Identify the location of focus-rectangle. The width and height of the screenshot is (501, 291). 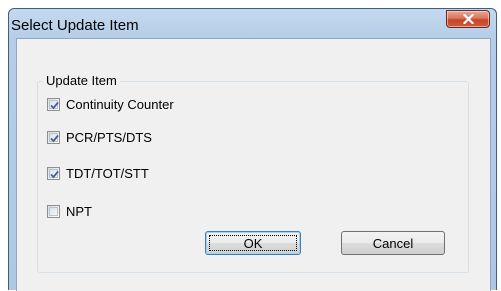
(253, 243).